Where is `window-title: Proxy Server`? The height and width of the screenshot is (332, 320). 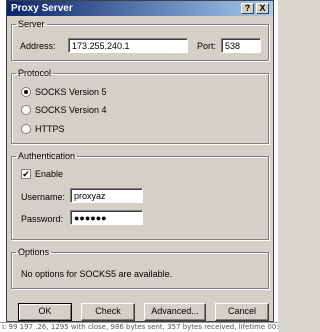 window-title: Proxy Server is located at coordinates (42, 8).